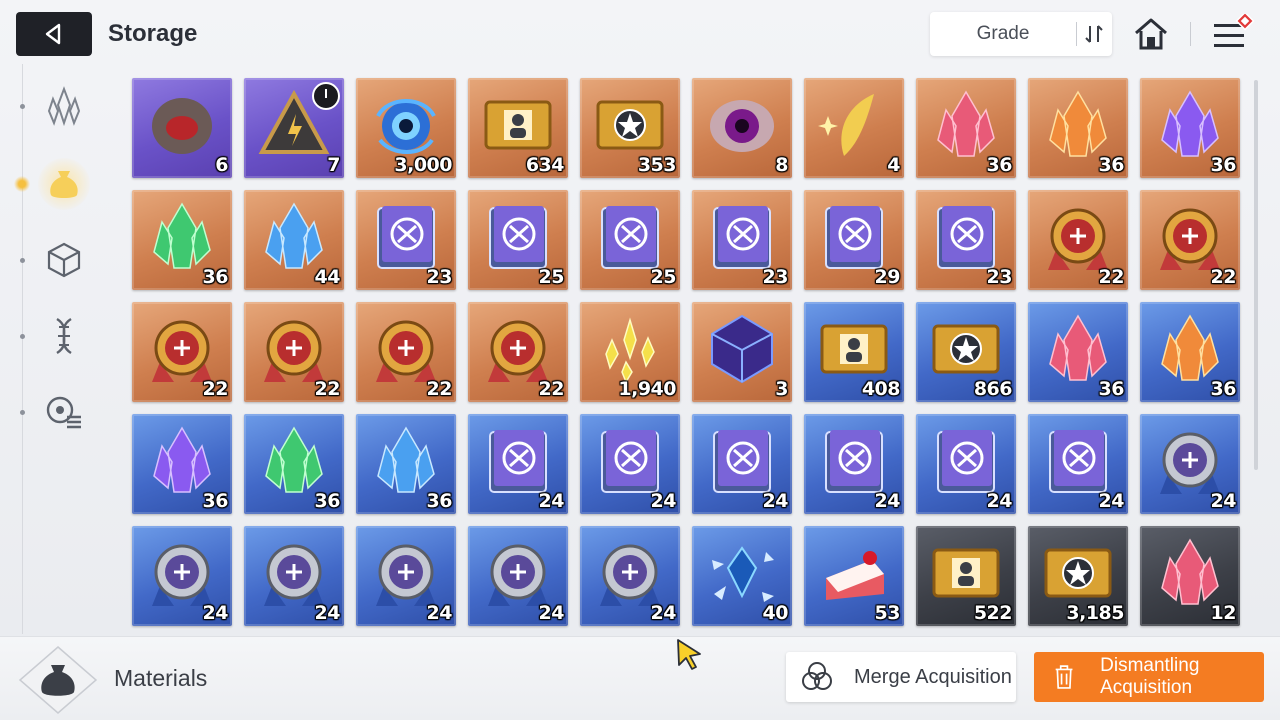 Image resolution: width=1280 pixels, height=720 pixels. What do you see at coordinates (1151, 34) in the screenshot?
I see `home-icon` at bounding box center [1151, 34].